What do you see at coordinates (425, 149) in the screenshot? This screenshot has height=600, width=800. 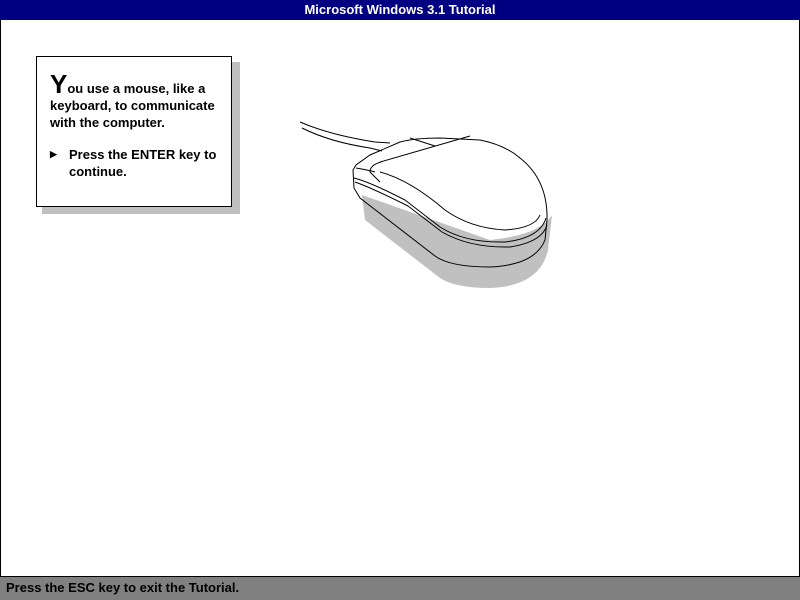 I see `mouse-button-divider` at bounding box center [425, 149].